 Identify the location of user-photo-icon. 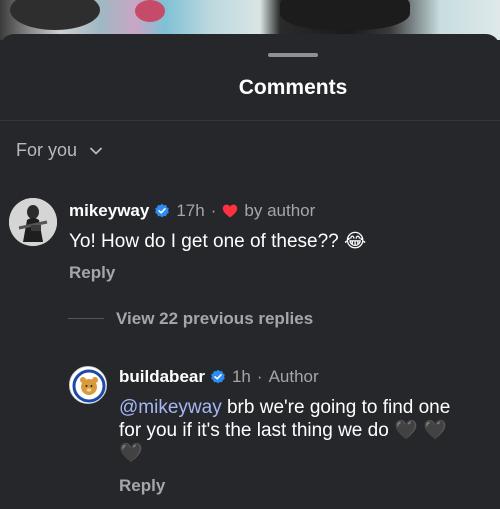
(33, 222).